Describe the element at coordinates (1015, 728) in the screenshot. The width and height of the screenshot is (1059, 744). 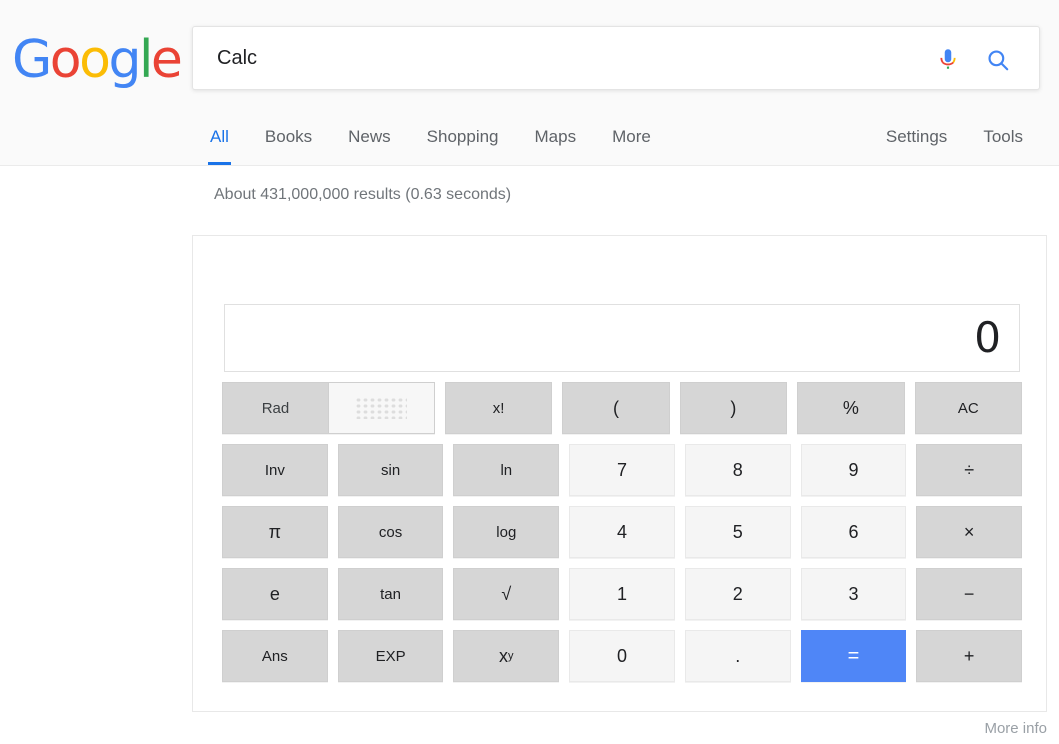
I see `more-info-link: More info` at that location.